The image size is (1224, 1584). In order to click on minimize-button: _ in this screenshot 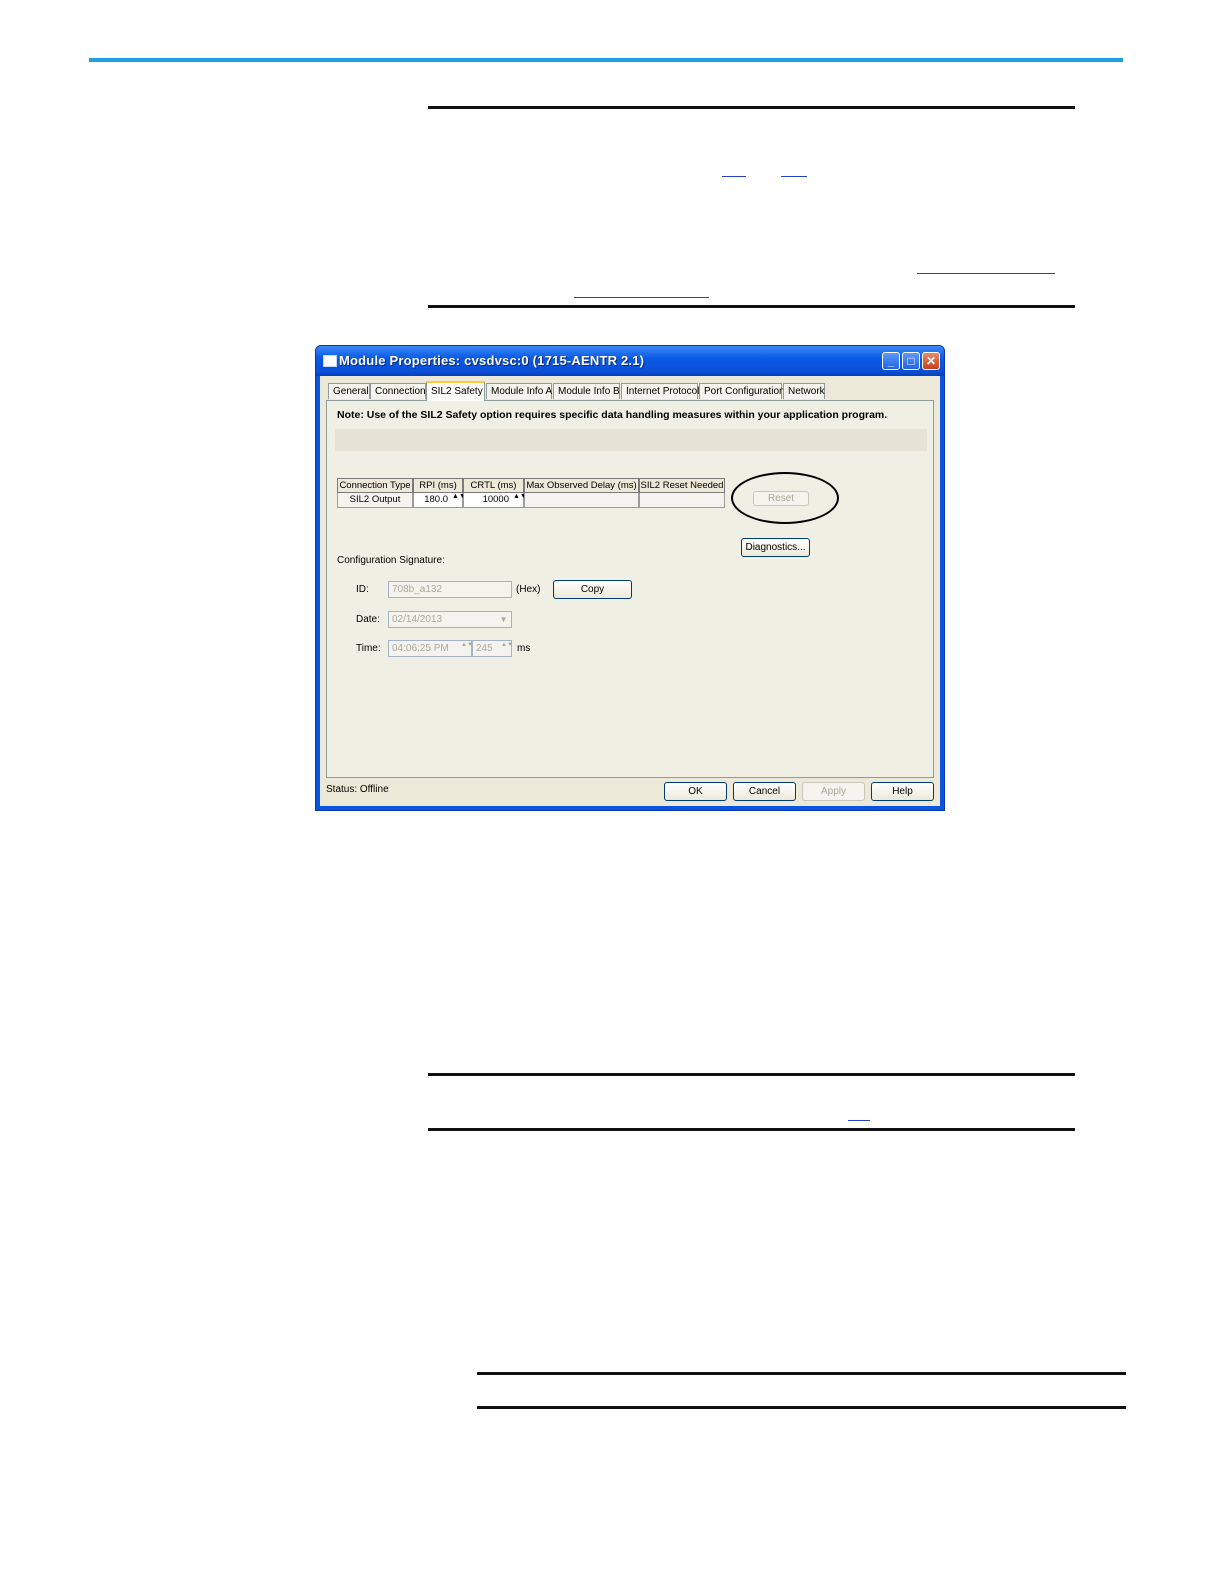, I will do `click(891, 361)`.